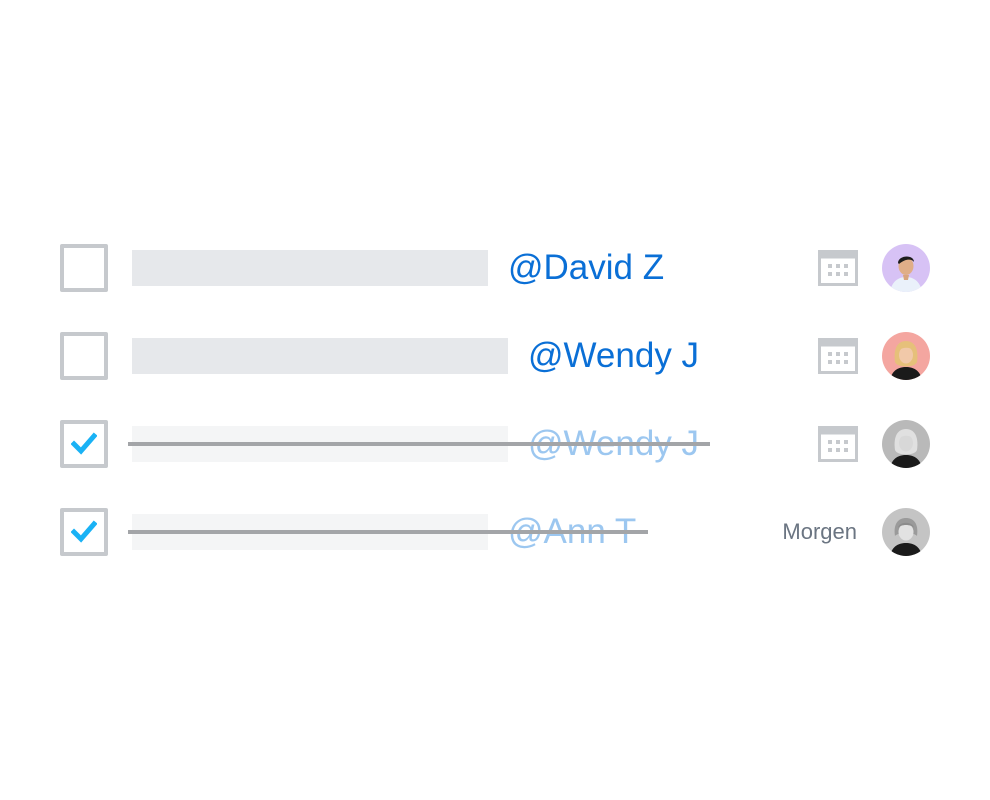 This screenshot has height=800, width=990. Describe the element at coordinates (598, 268) in the screenshot. I see `assignee-mention: @David Z` at that location.